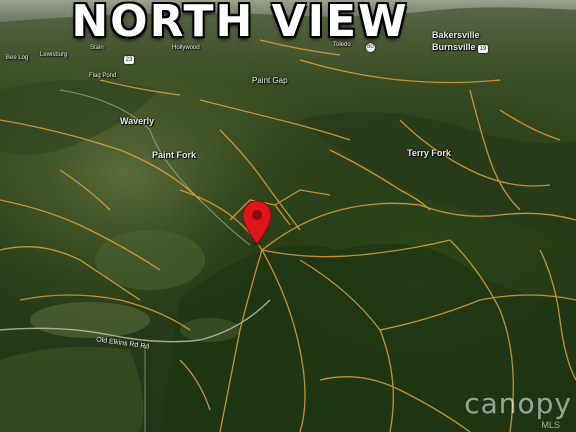 The height and width of the screenshot is (432, 576). Describe the element at coordinates (270, 80) in the screenshot. I see `place-label-paint-gap: Paint Gap` at that location.